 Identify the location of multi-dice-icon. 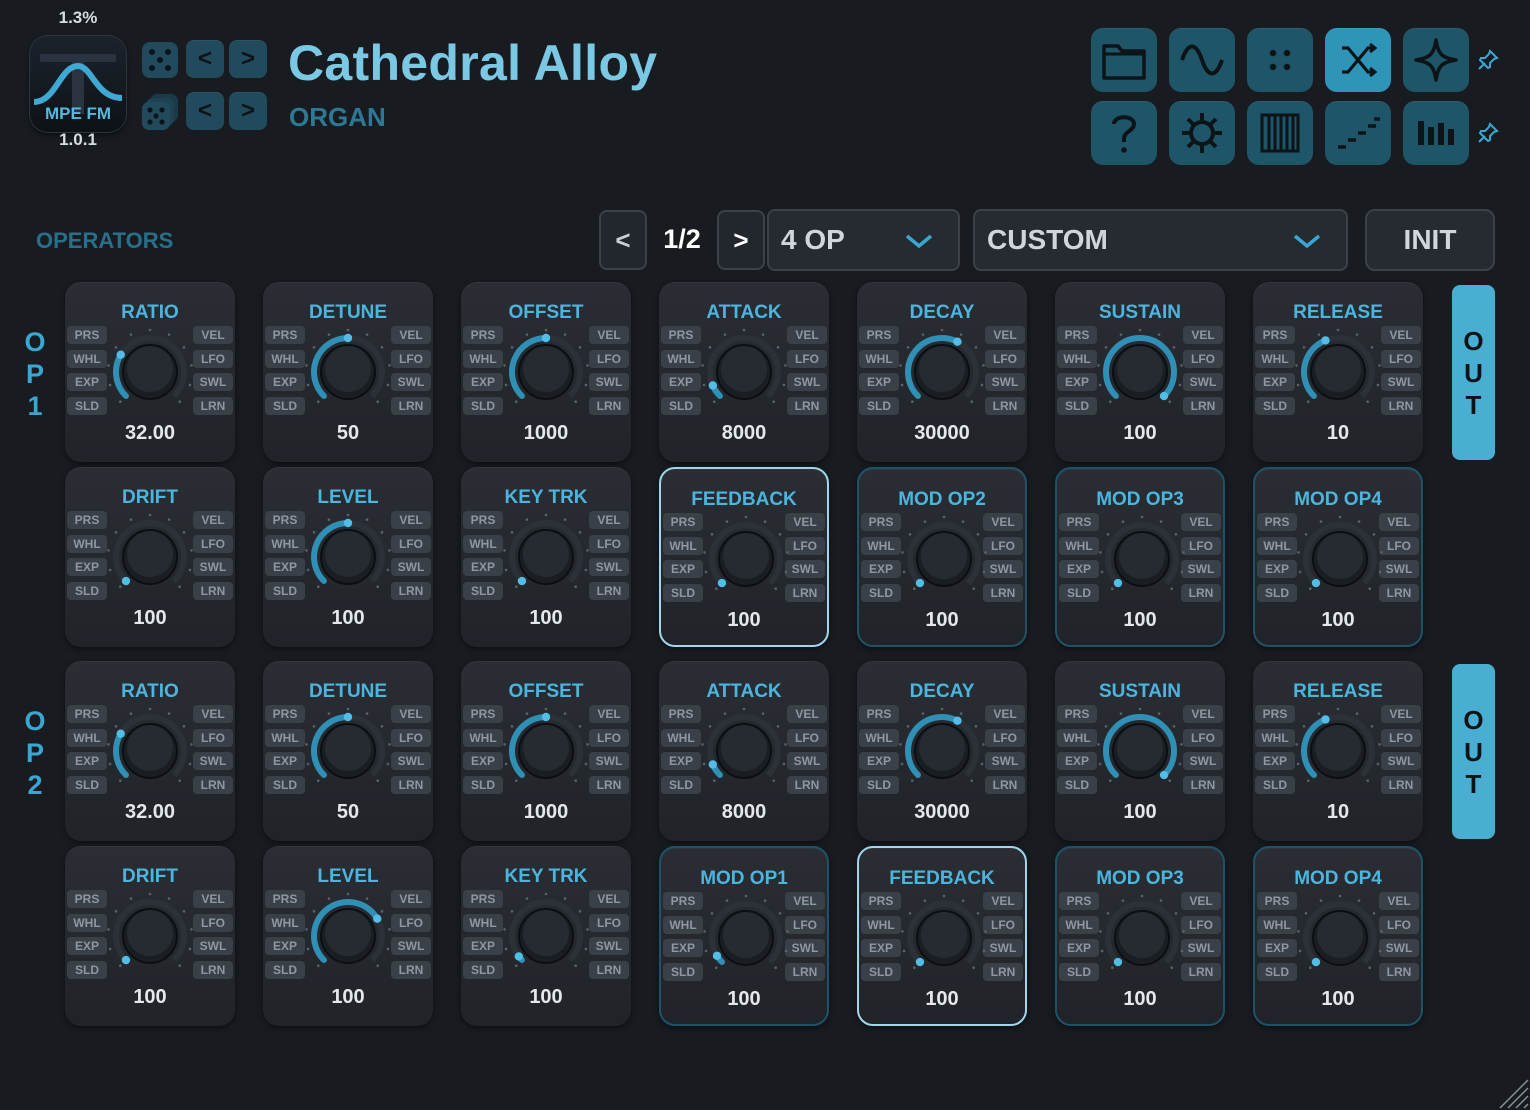
(160, 112).